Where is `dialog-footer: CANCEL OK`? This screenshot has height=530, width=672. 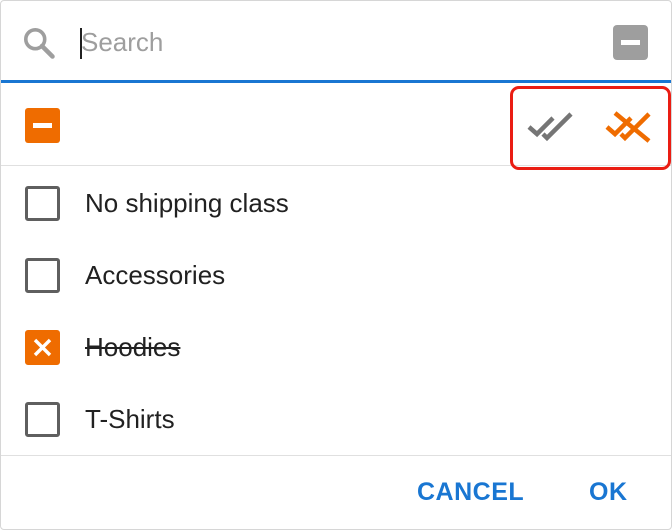 dialog-footer: CANCEL OK is located at coordinates (336, 492).